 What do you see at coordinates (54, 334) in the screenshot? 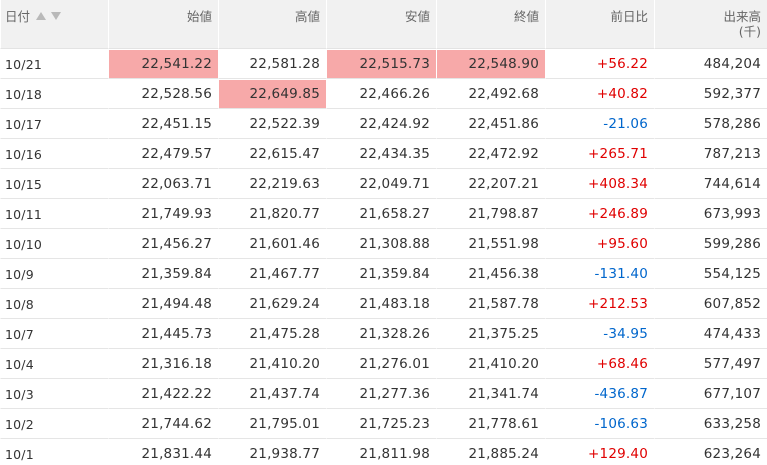
I see `date-cell: 10/7` at bounding box center [54, 334].